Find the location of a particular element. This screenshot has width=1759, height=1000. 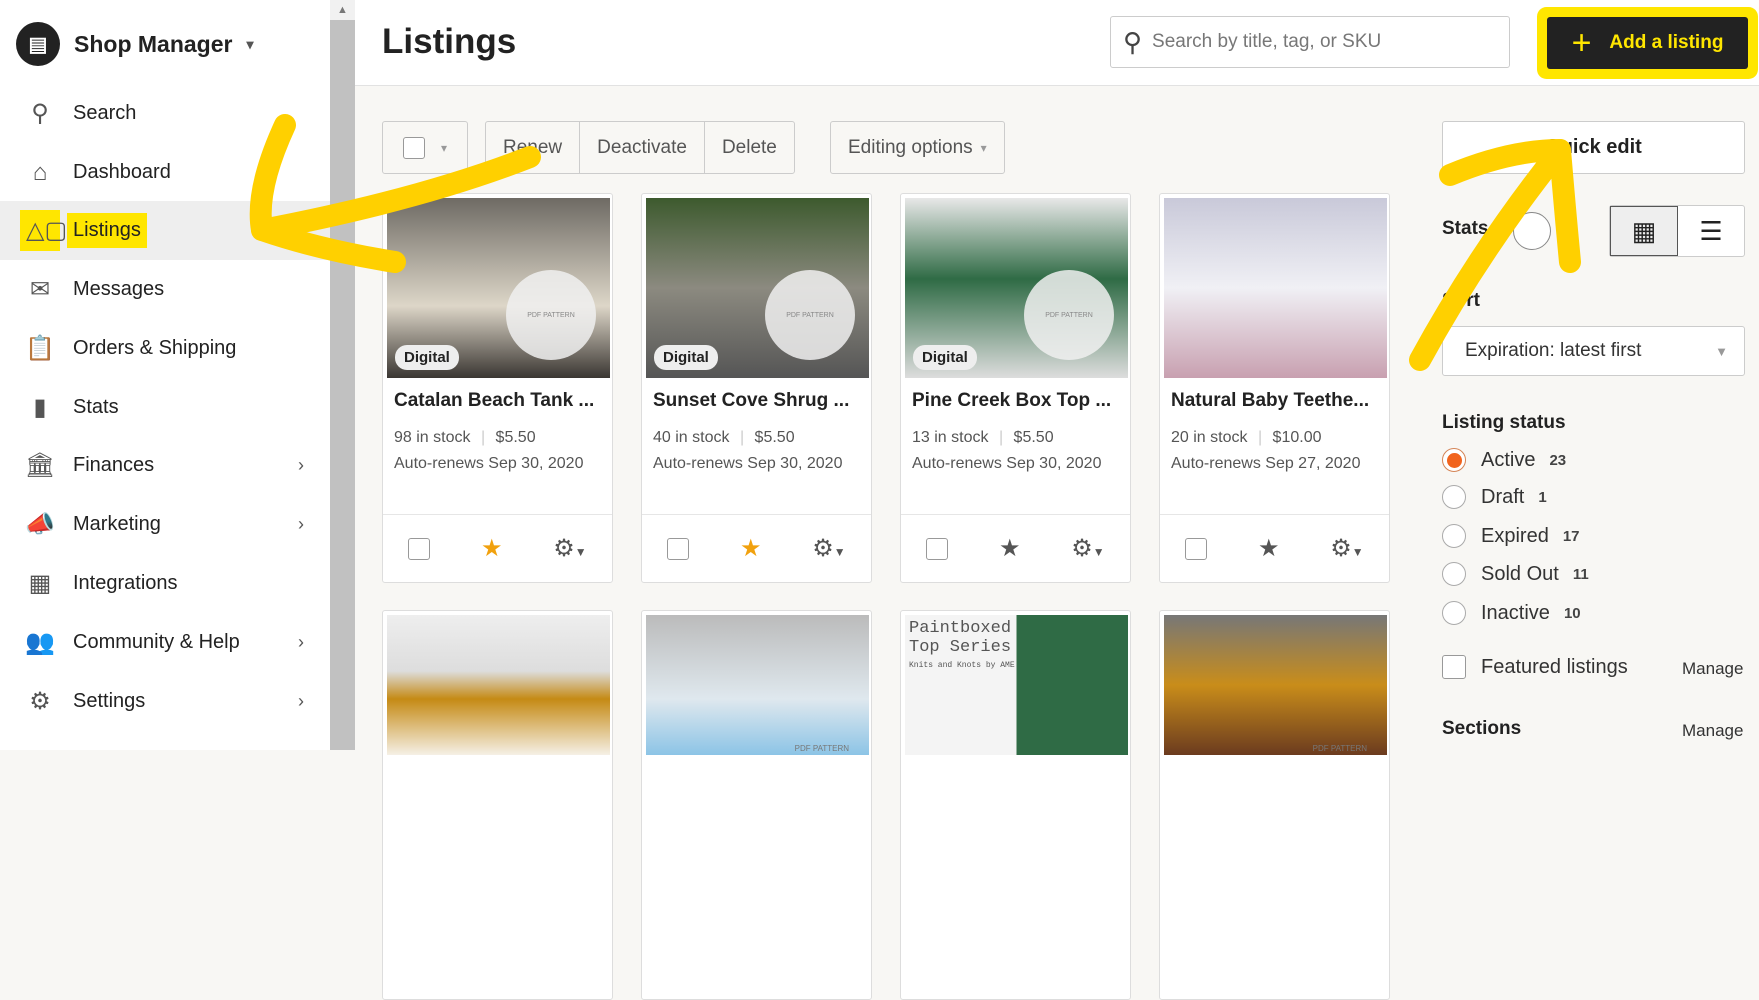

status-radio-active: Active 23 is located at coordinates (1504, 460).